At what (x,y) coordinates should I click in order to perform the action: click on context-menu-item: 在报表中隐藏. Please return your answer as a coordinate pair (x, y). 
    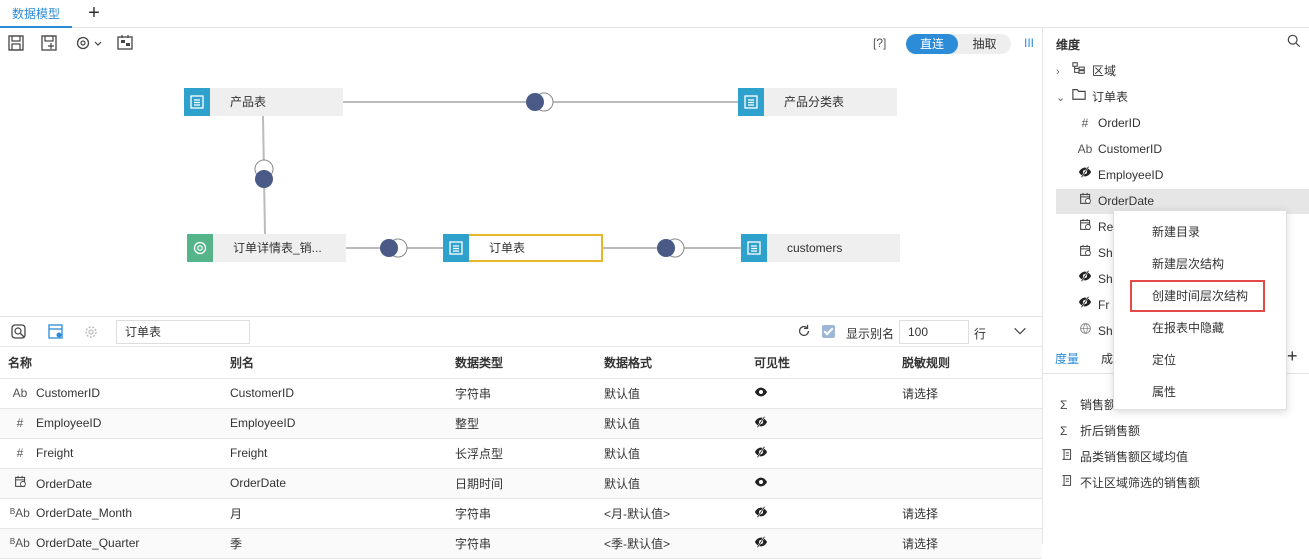
    Looking at the image, I should click on (1188, 328).